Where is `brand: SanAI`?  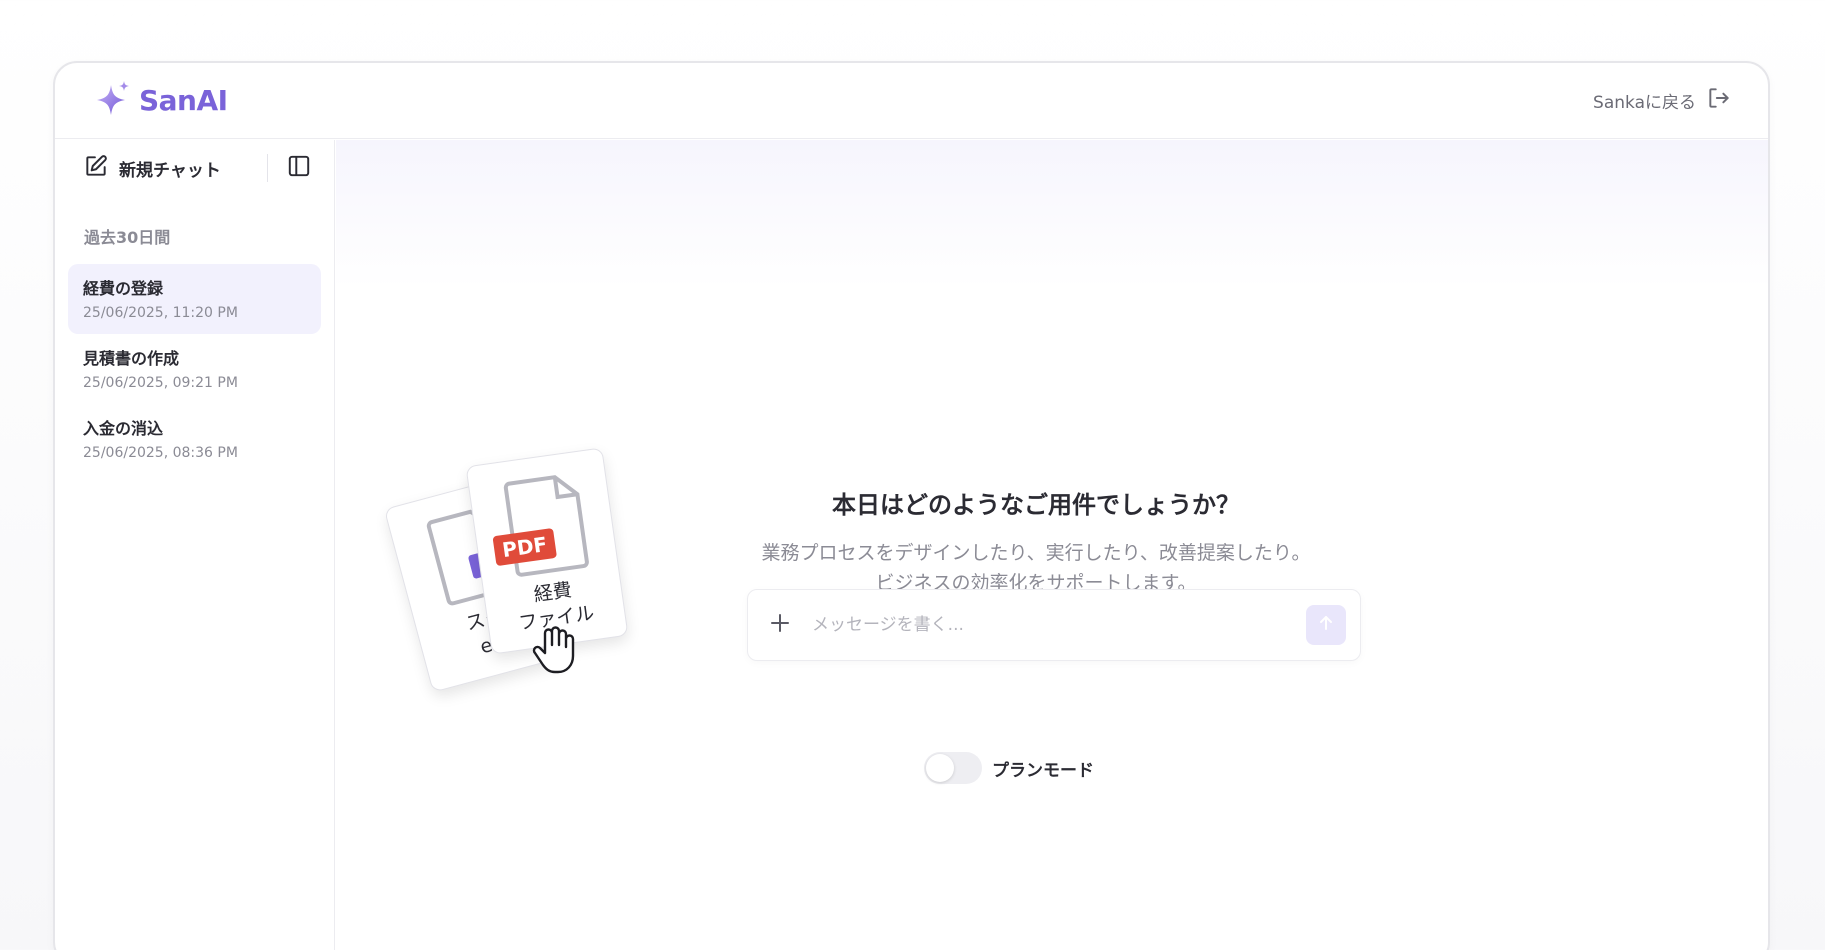
brand: SanAI is located at coordinates (160, 101).